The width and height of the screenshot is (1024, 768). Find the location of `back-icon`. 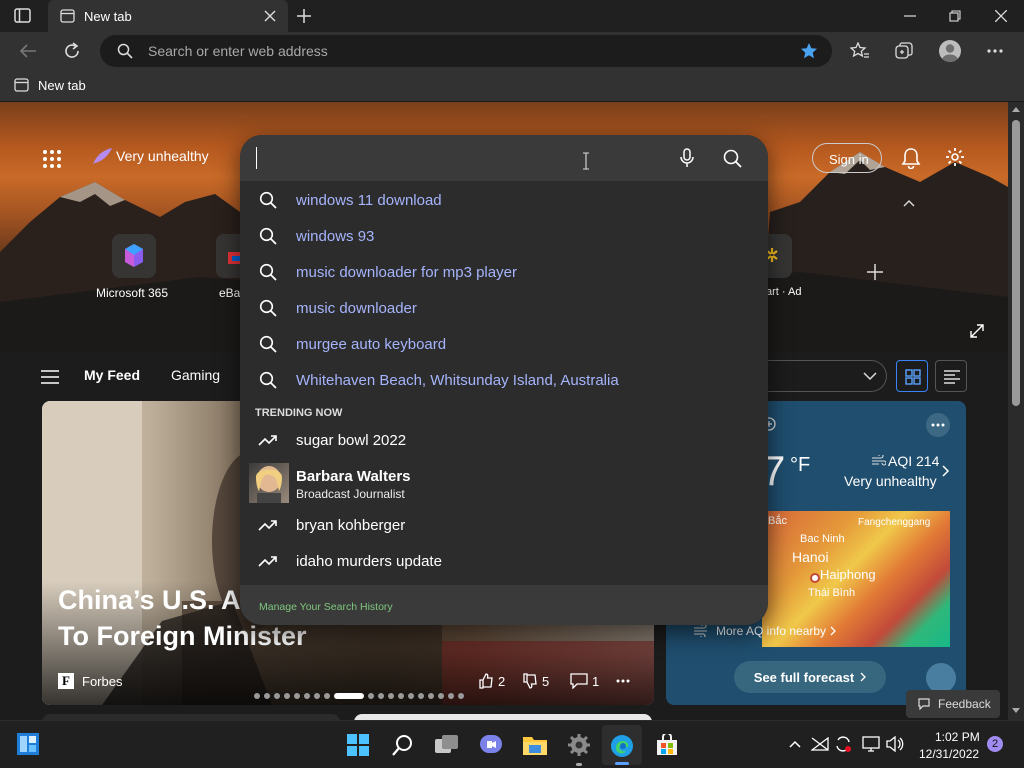

back-icon is located at coordinates (28, 51).